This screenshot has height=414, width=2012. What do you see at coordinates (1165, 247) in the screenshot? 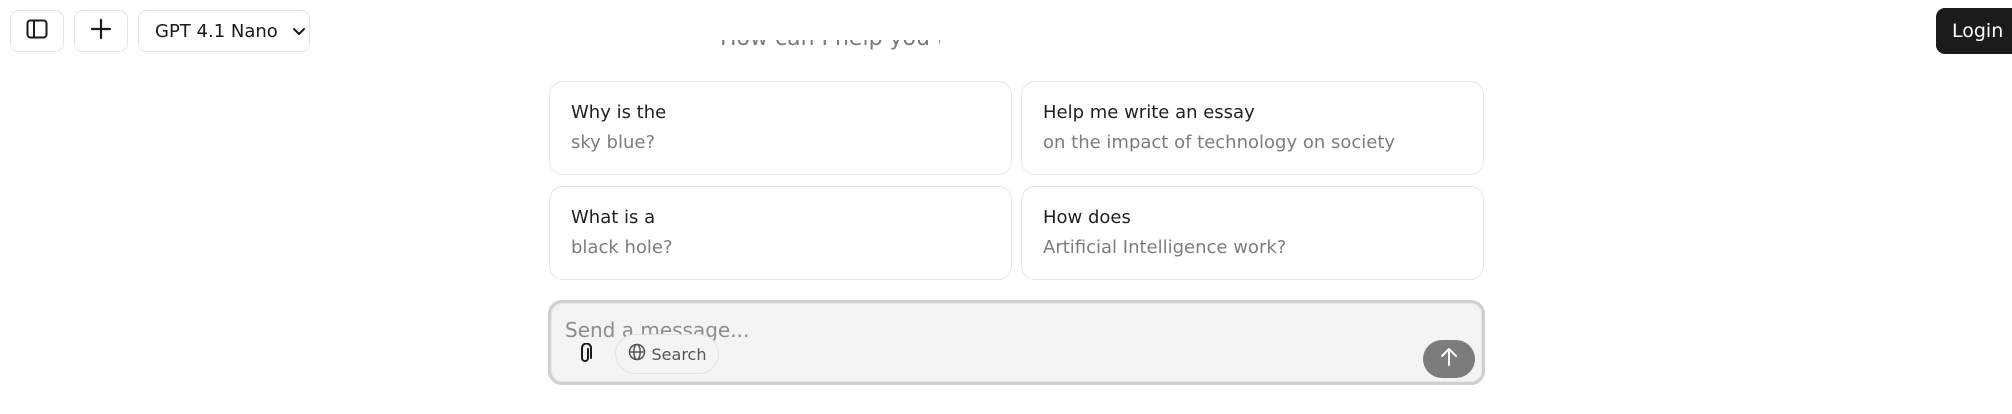
I see `suggestion-subtitle: Artificial Intelligence work?` at bounding box center [1165, 247].